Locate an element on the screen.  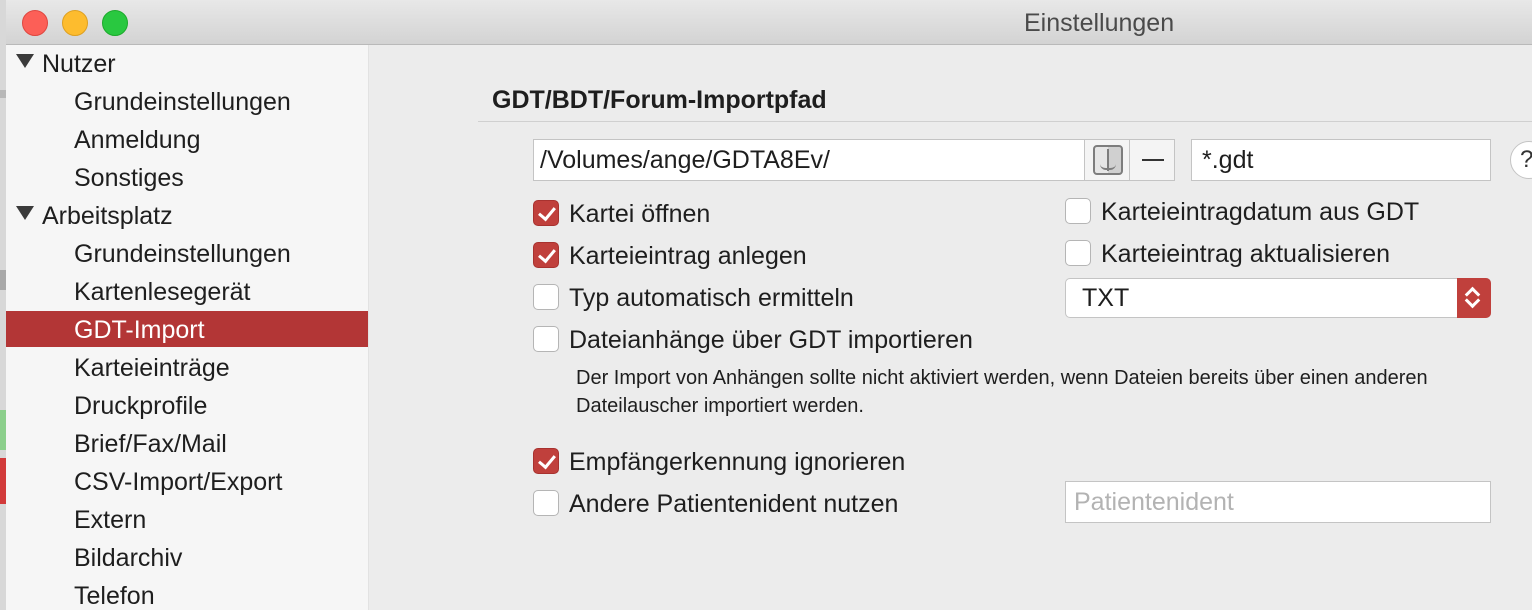
sidebar-item-grundeinstellungen-arbeitsplatz: Grundeinstellungen is located at coordinates (187, 254).